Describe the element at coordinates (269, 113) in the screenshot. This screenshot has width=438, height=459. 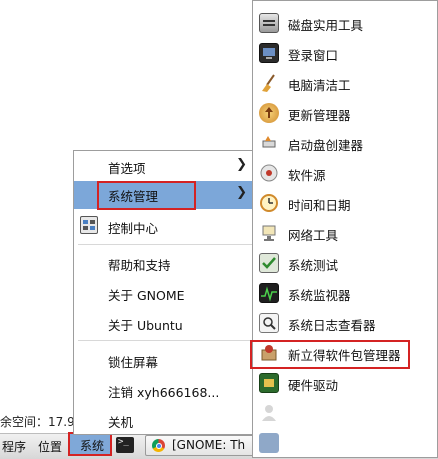
I see `update-manager-icon` at that location.